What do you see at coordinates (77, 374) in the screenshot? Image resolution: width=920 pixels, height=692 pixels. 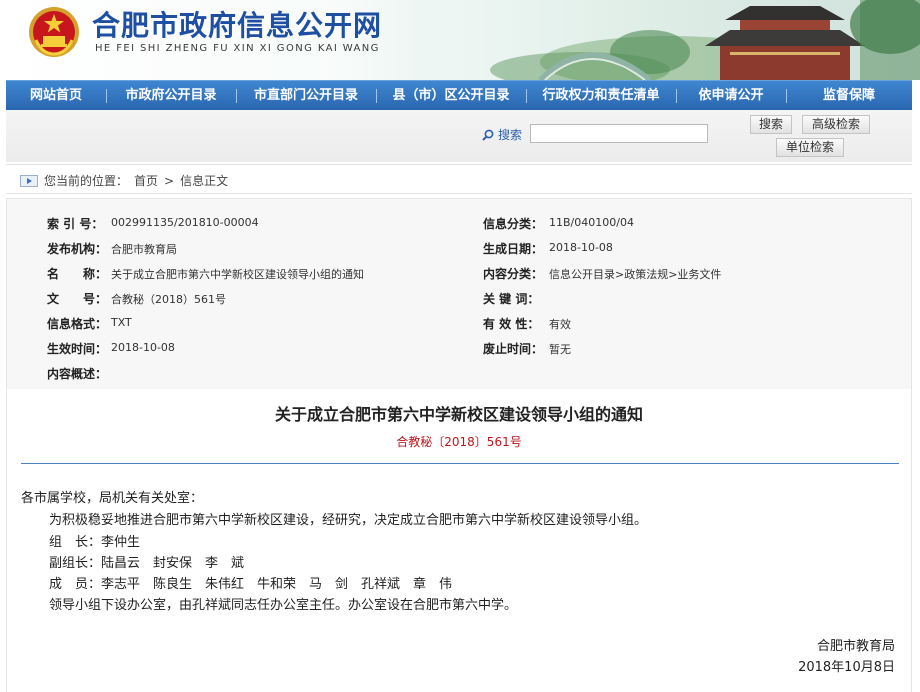 I see `meta-summary-label: 内容概述：` at bounding box center [77, 374].